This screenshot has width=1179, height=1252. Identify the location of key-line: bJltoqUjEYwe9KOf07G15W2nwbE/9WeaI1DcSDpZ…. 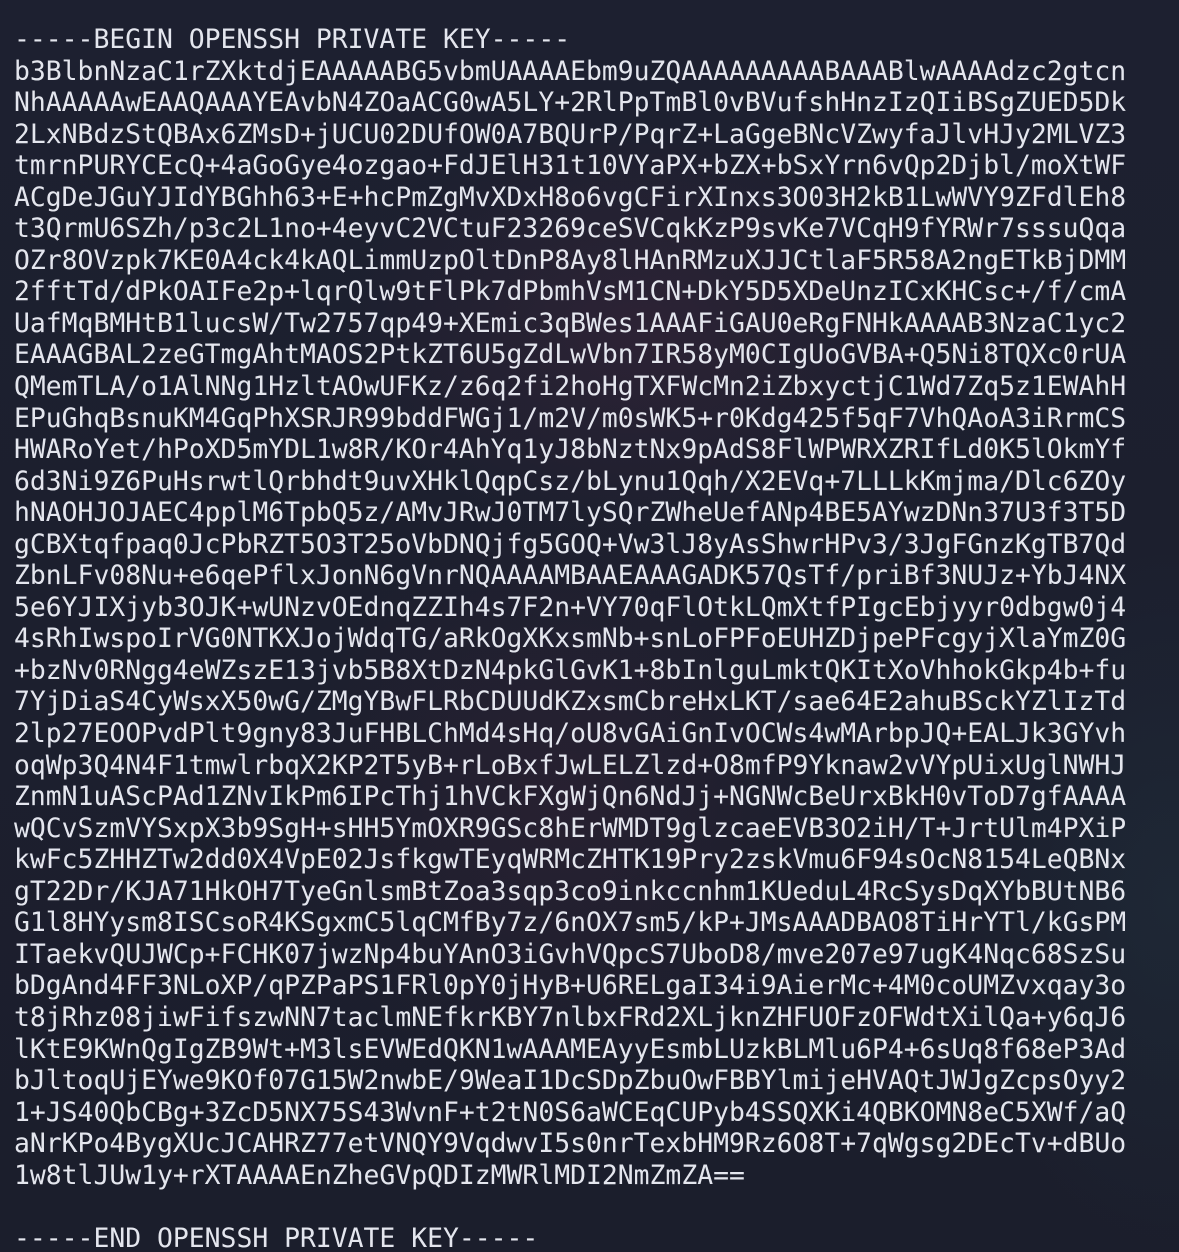
(570, 1081).